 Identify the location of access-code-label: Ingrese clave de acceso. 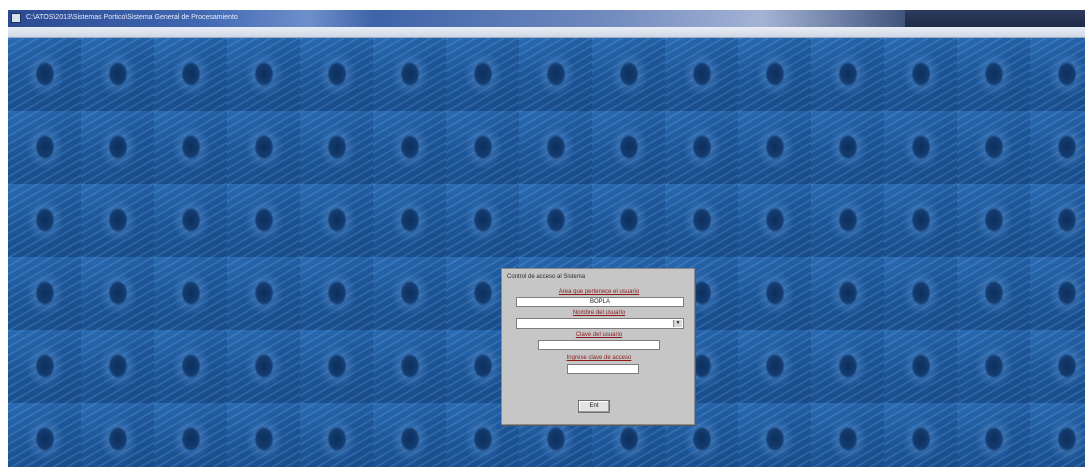
(599, 358).